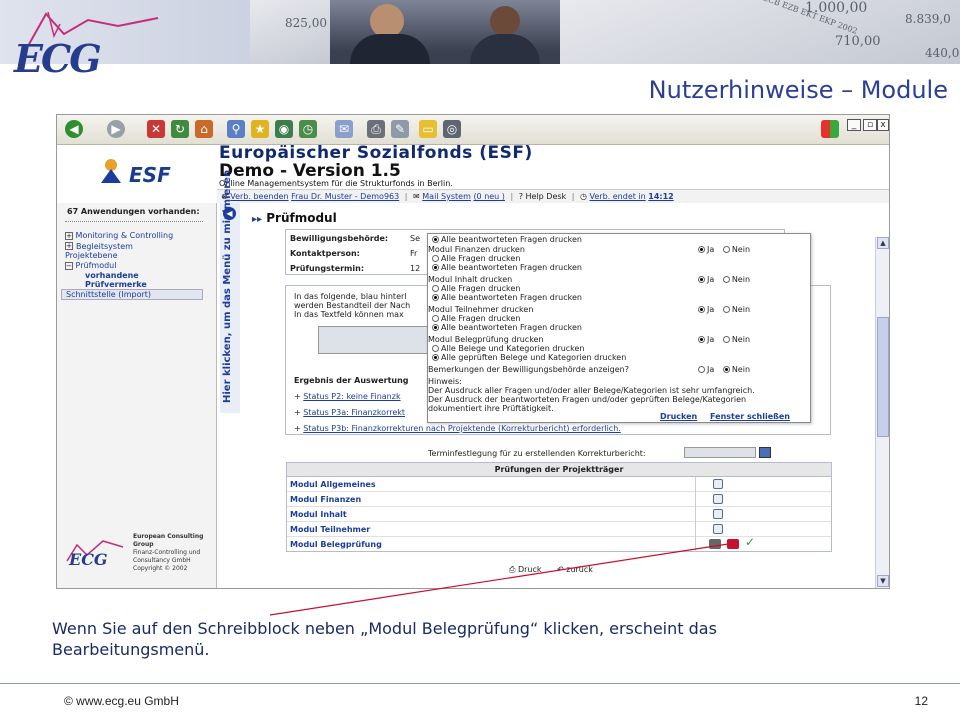 Image resolution: width=960 pixels, height=720 pixels. What do you see at coordinates (156, 129) in the screenshot?
I see `stop-icon: ✕` at bounding box center [156, 129].